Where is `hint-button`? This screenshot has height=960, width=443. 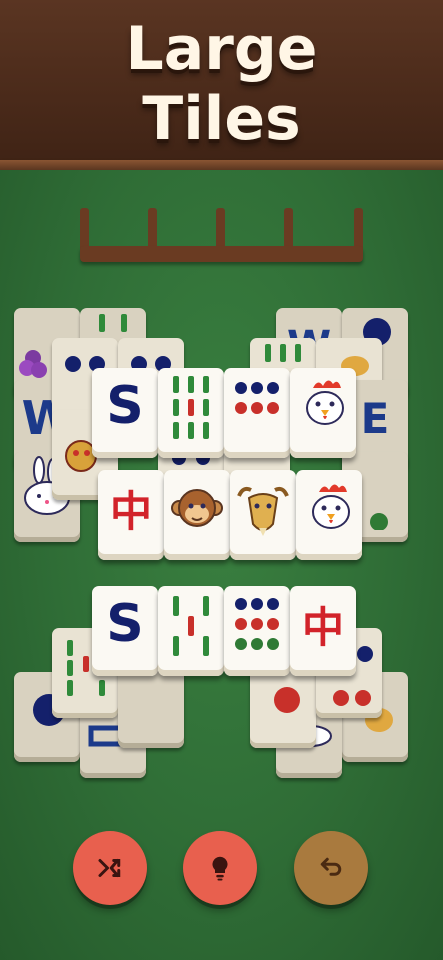
hint-button is located at coordinates (220, 868).